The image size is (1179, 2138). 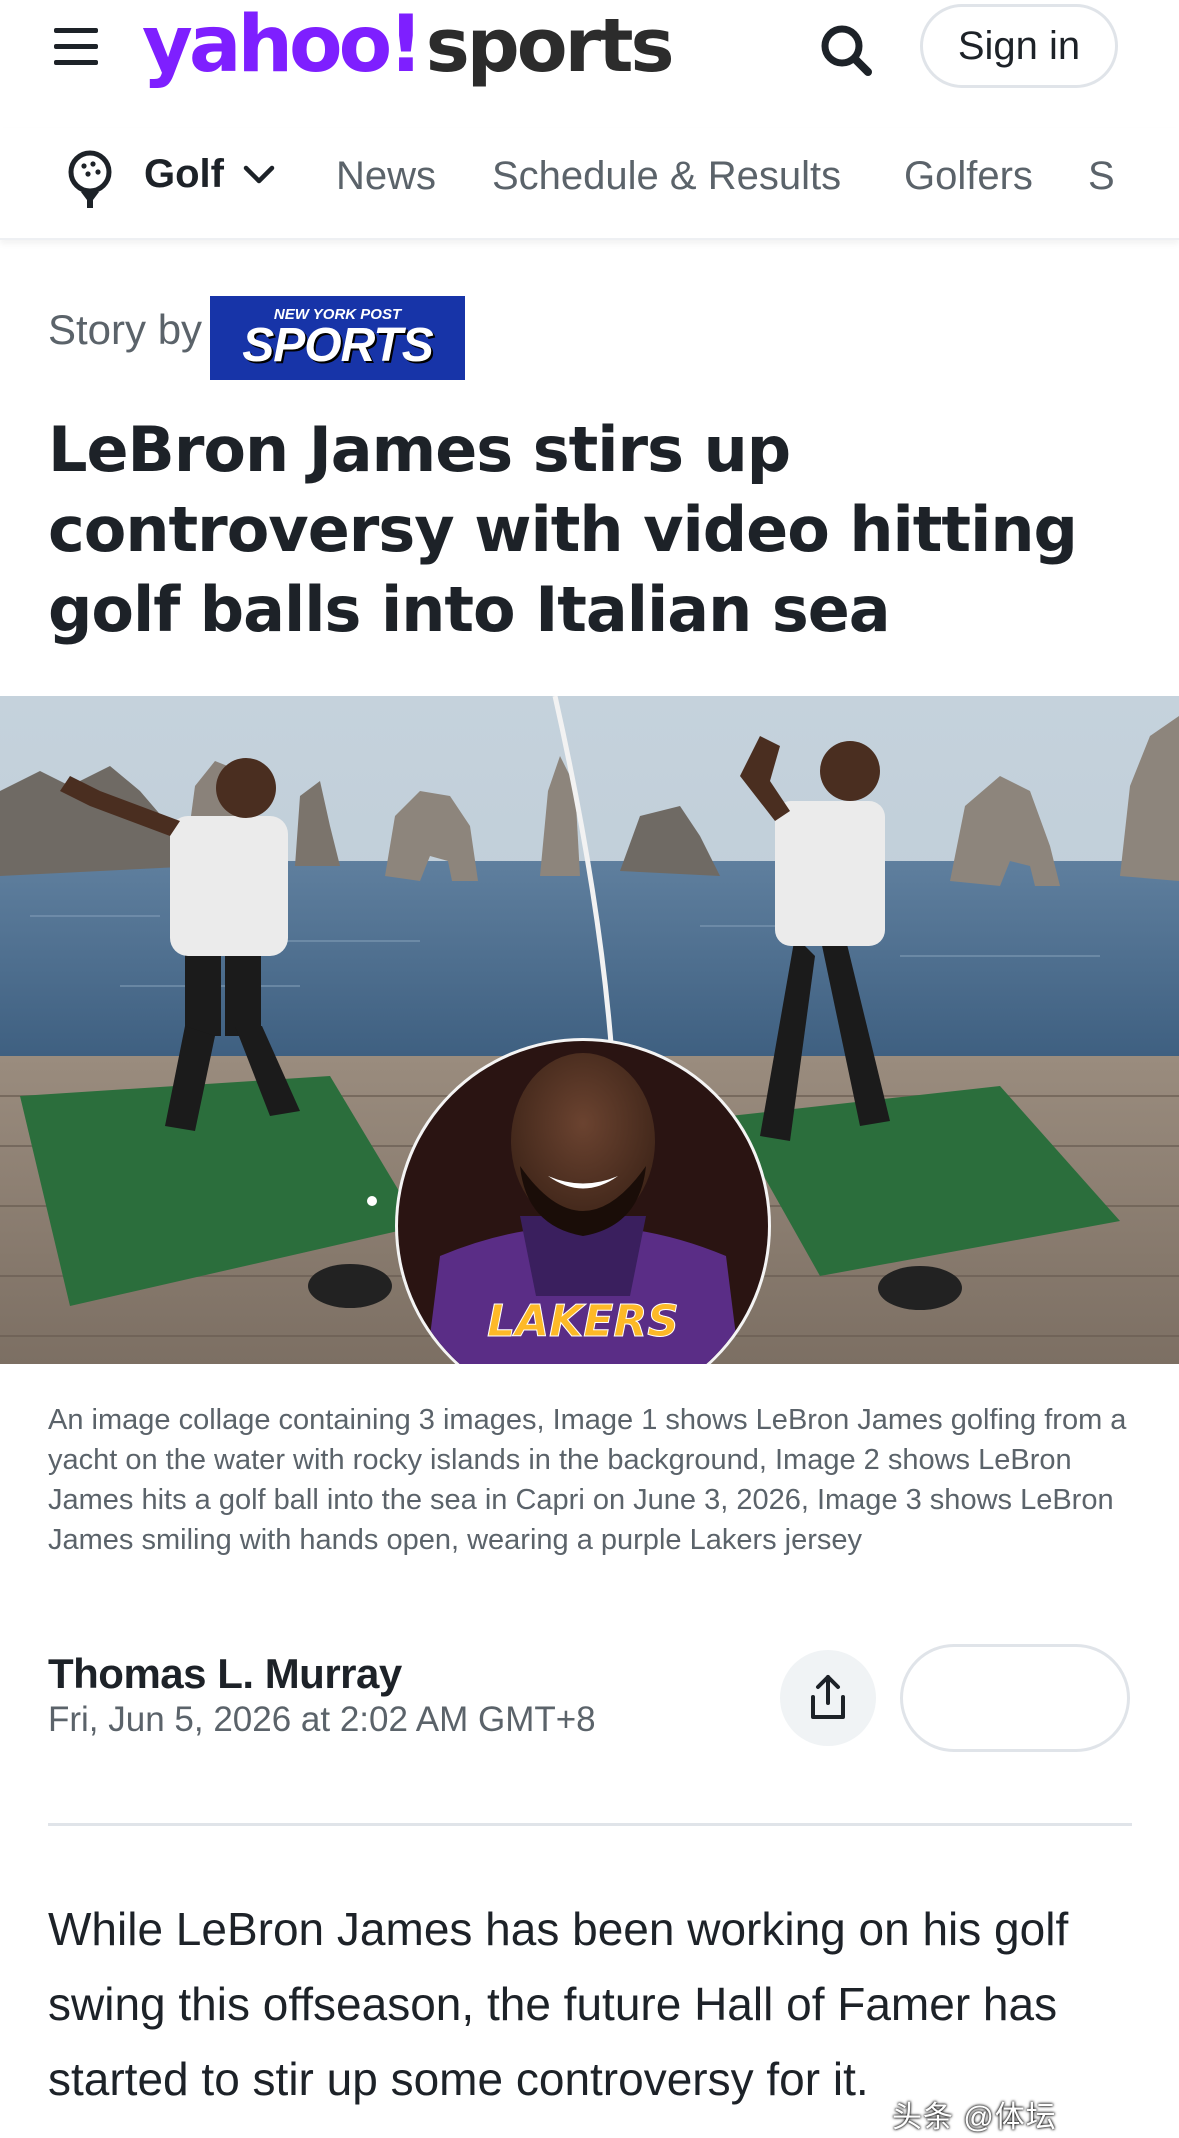 I want to click on new-york-post-sports-logo: NEW YORK POST SPORTS, so click(x=337, y=338).